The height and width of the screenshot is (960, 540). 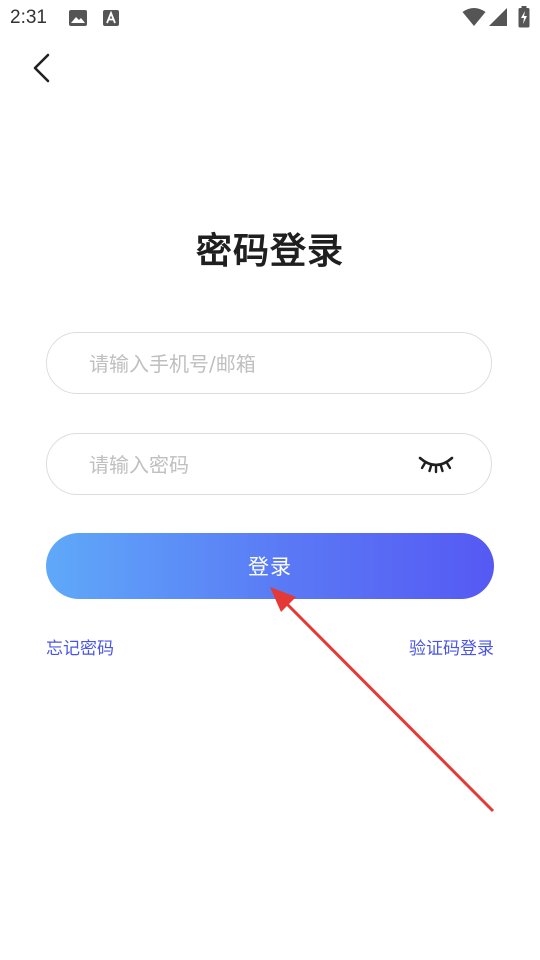 I want to click on status-time: 2:31, so click(x=28, y=17).